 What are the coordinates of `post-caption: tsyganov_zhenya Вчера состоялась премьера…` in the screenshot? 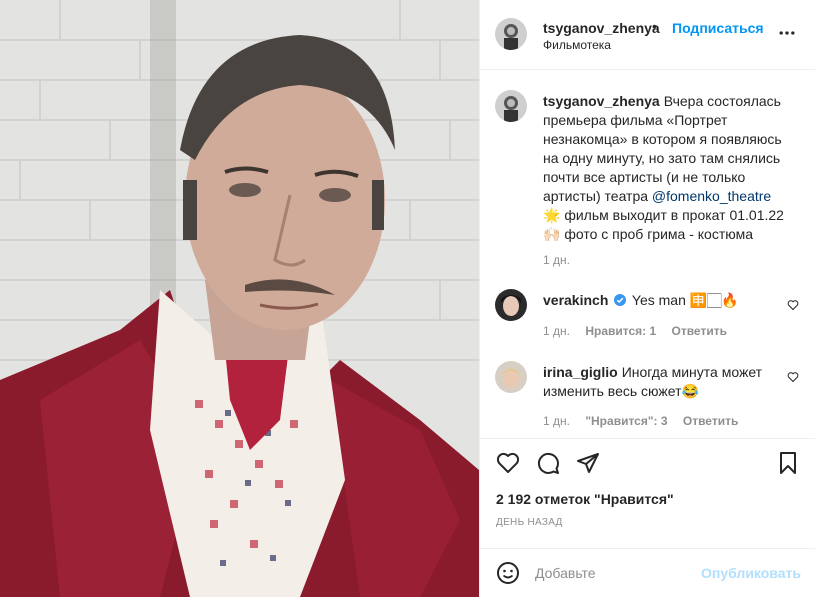 It's located at (672, 168).